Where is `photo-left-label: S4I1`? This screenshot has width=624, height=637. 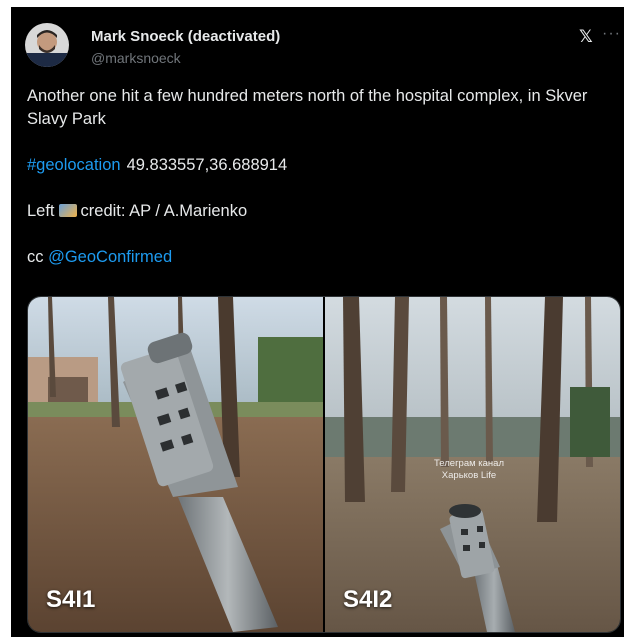
photo-left-label: S4I1 is located at coordinates (71, 599).